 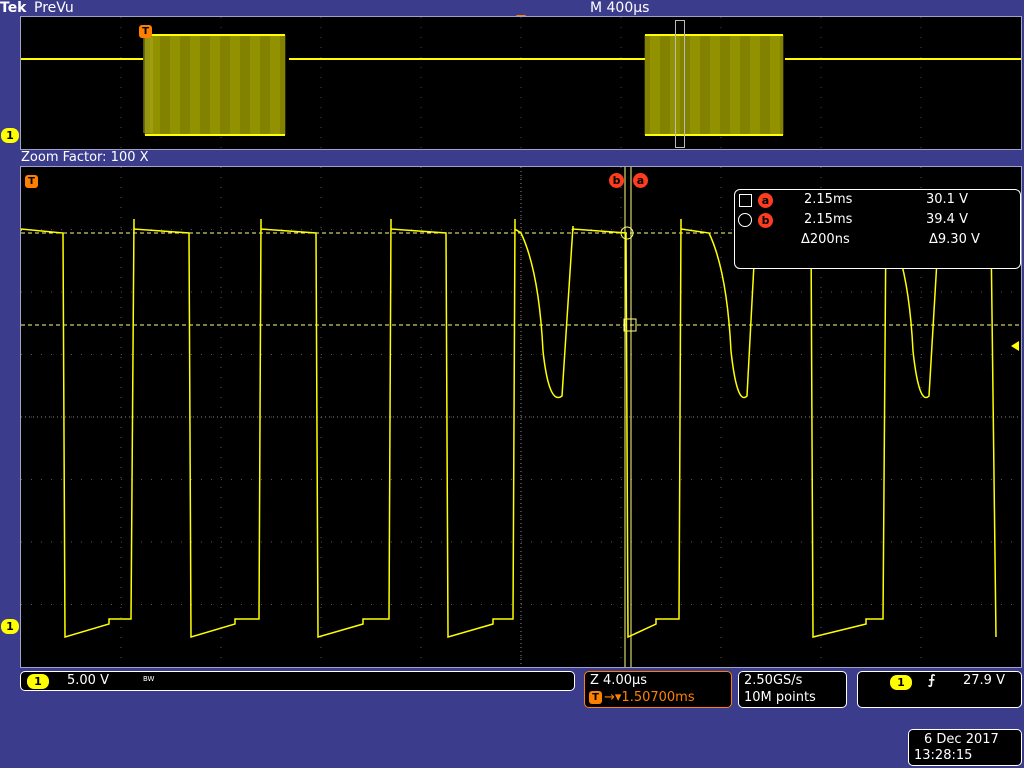 I want to click on cursor-a-value: 30.1 V, so click(x=947, y=199).